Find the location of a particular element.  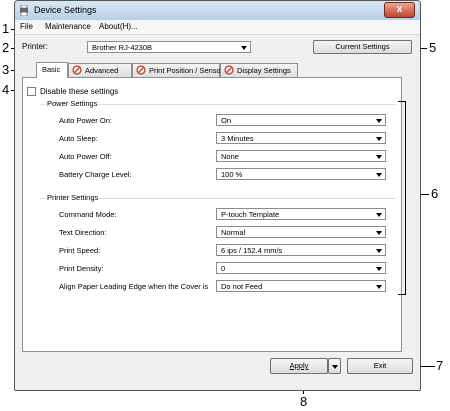

tab-advanced-label: Advanced is located at coordinates (102, 70).